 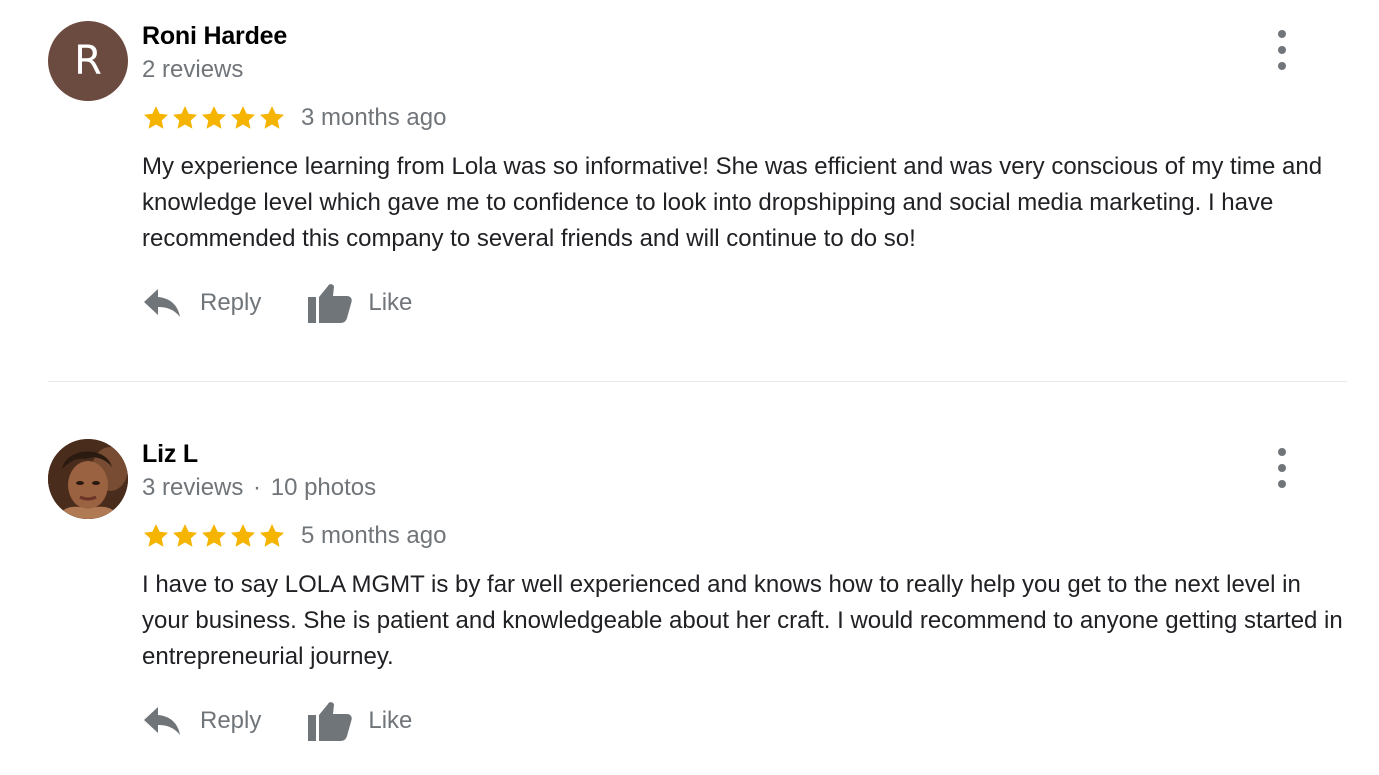 I want to click on reviewer-name: Roni Hardee, so click(x=214, y=36).